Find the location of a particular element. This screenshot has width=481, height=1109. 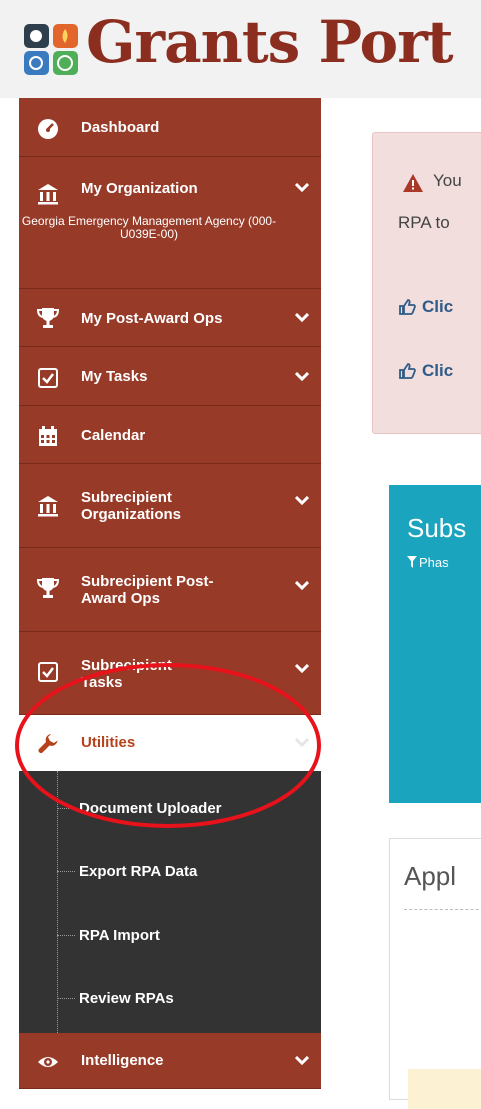

applications-panel: Appl is located at coordinates (435, 973).